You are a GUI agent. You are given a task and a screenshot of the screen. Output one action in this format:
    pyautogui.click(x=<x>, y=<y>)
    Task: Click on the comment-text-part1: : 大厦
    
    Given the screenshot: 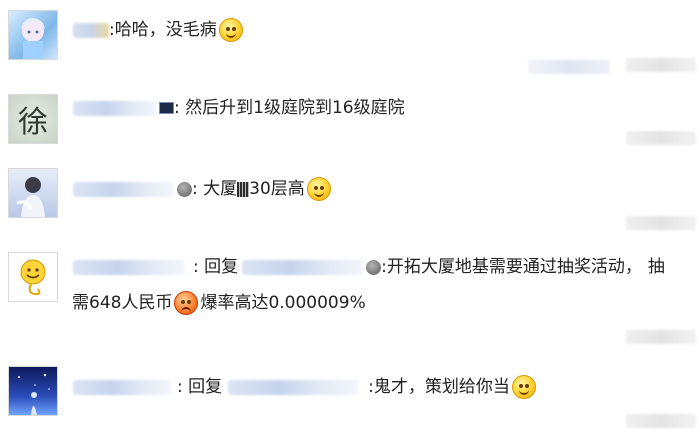 What is the action you would take?
    pyautogui.click(x=215, y=189)
    